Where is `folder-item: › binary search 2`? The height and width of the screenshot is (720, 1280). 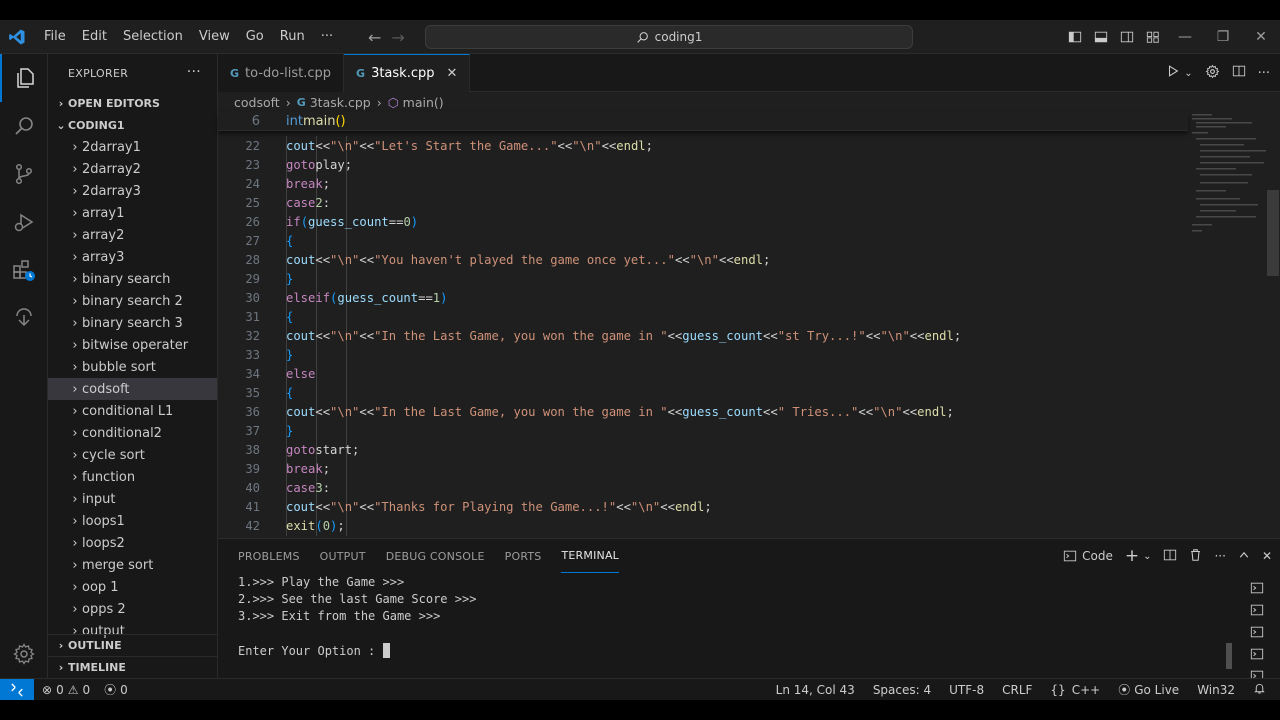
folder-item: › binary search 2 is located at coordinates (132, 301).